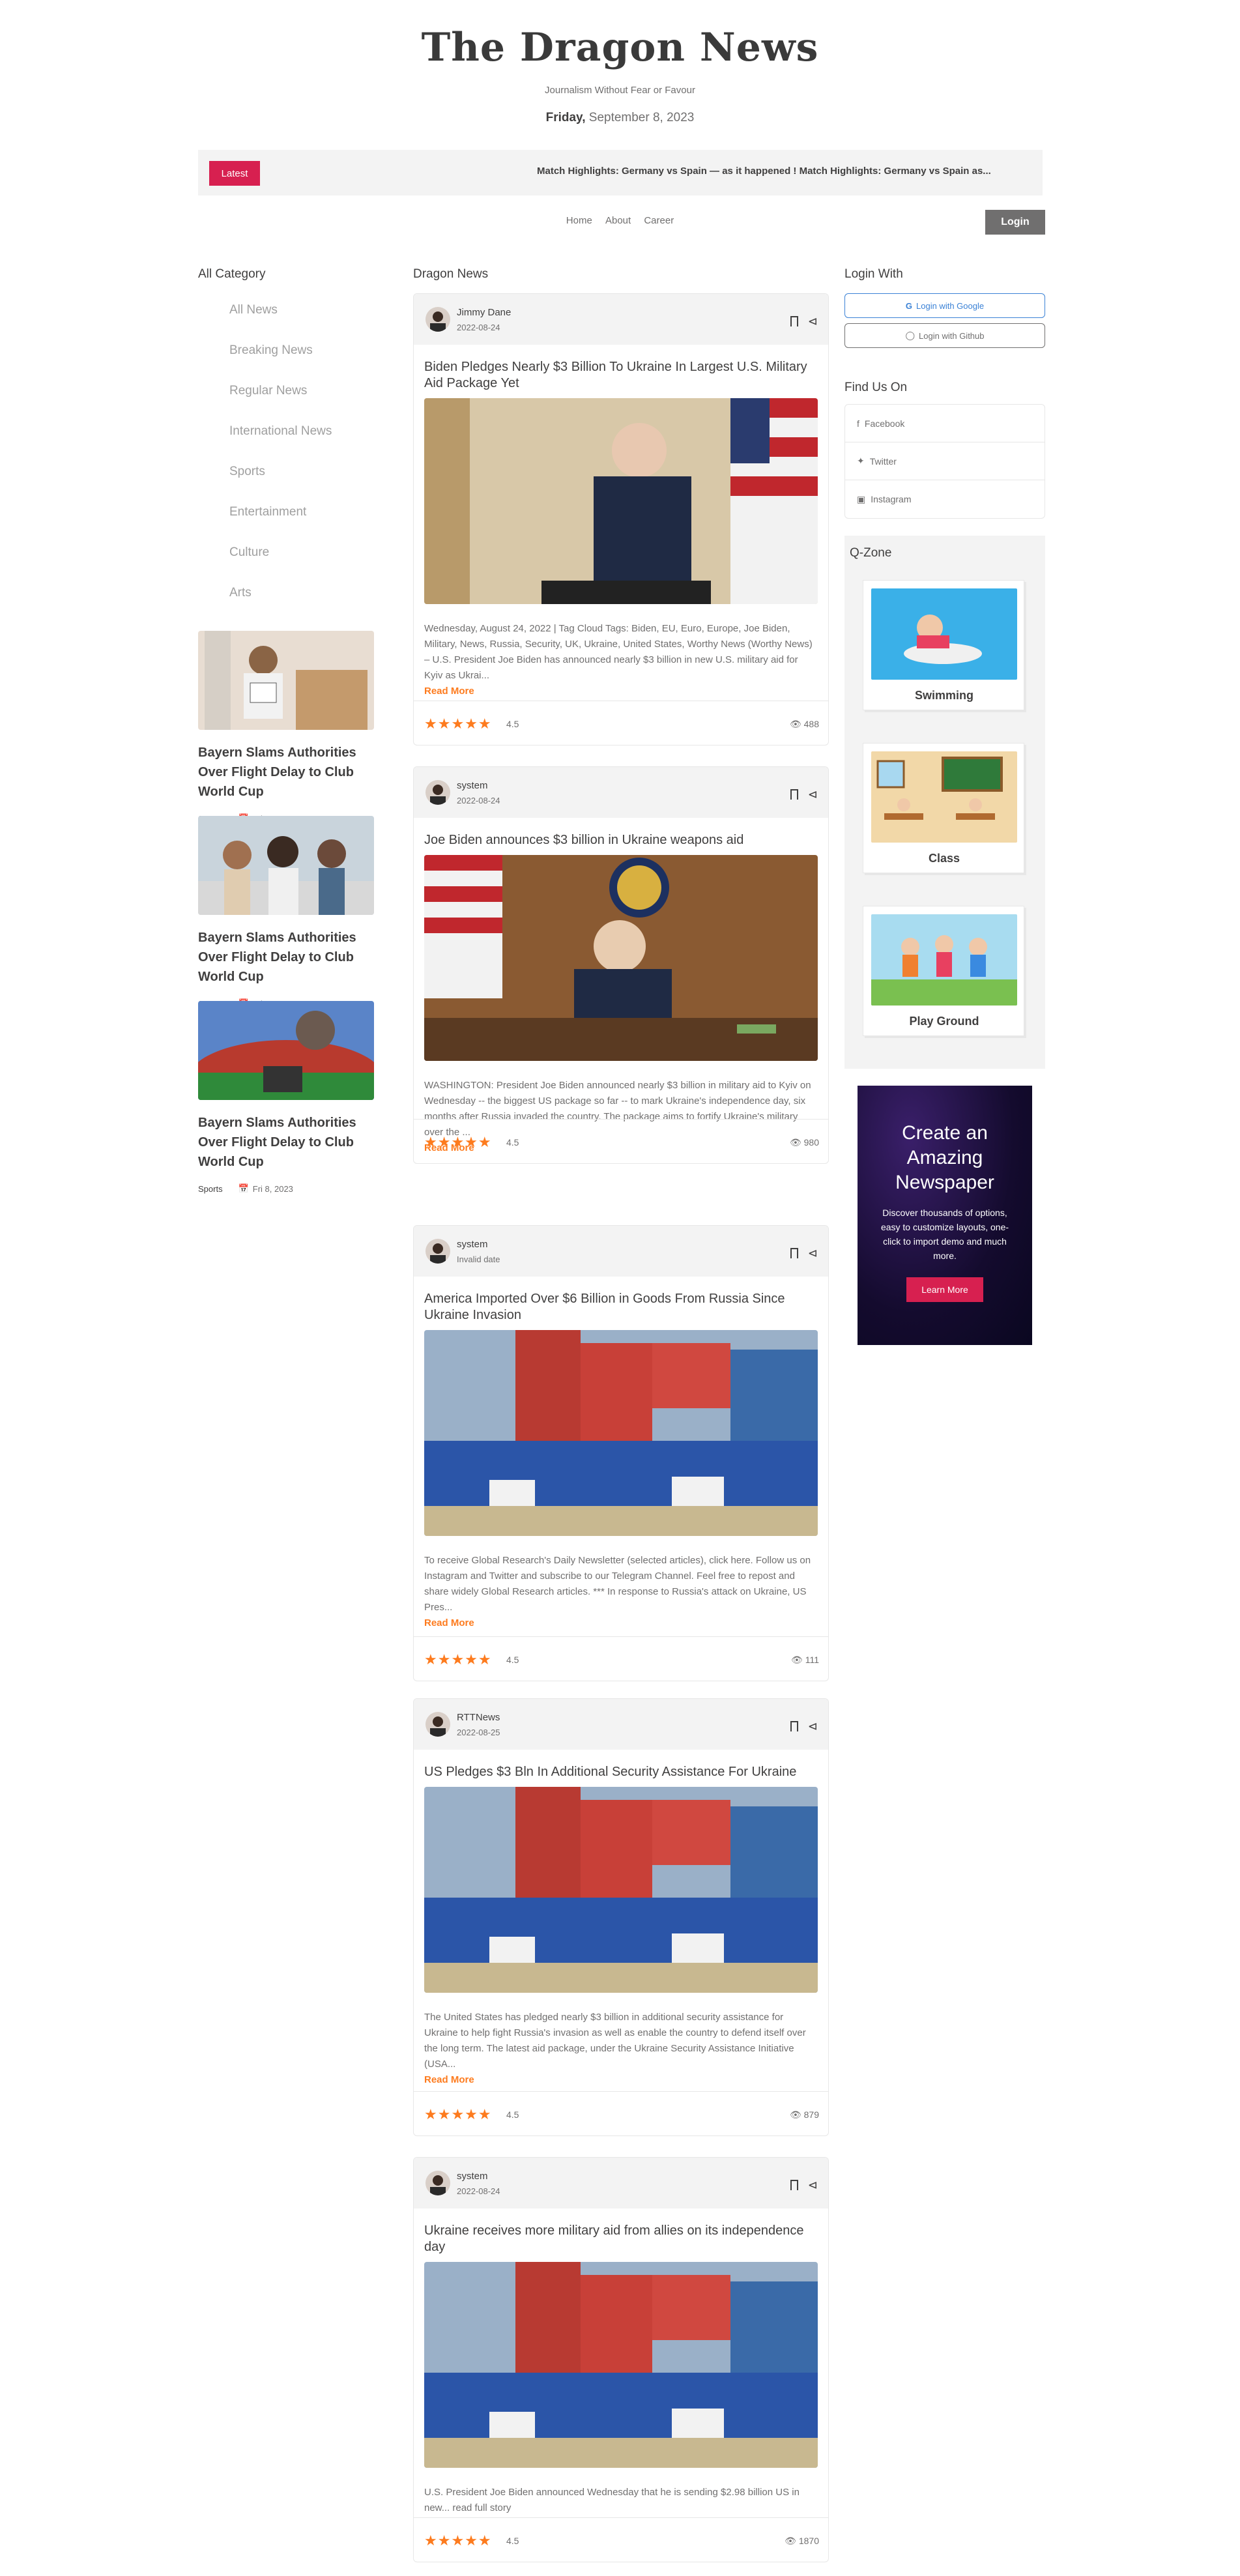  I want to click on category-arts: Arts, so click(280, 606).